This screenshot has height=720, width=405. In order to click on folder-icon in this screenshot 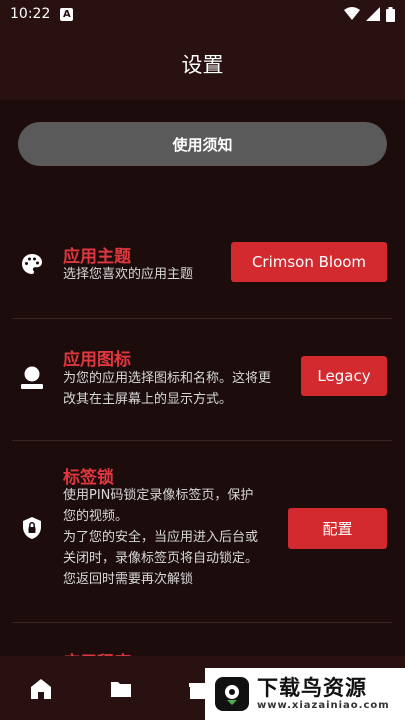, I will do `click(121, 689)`.